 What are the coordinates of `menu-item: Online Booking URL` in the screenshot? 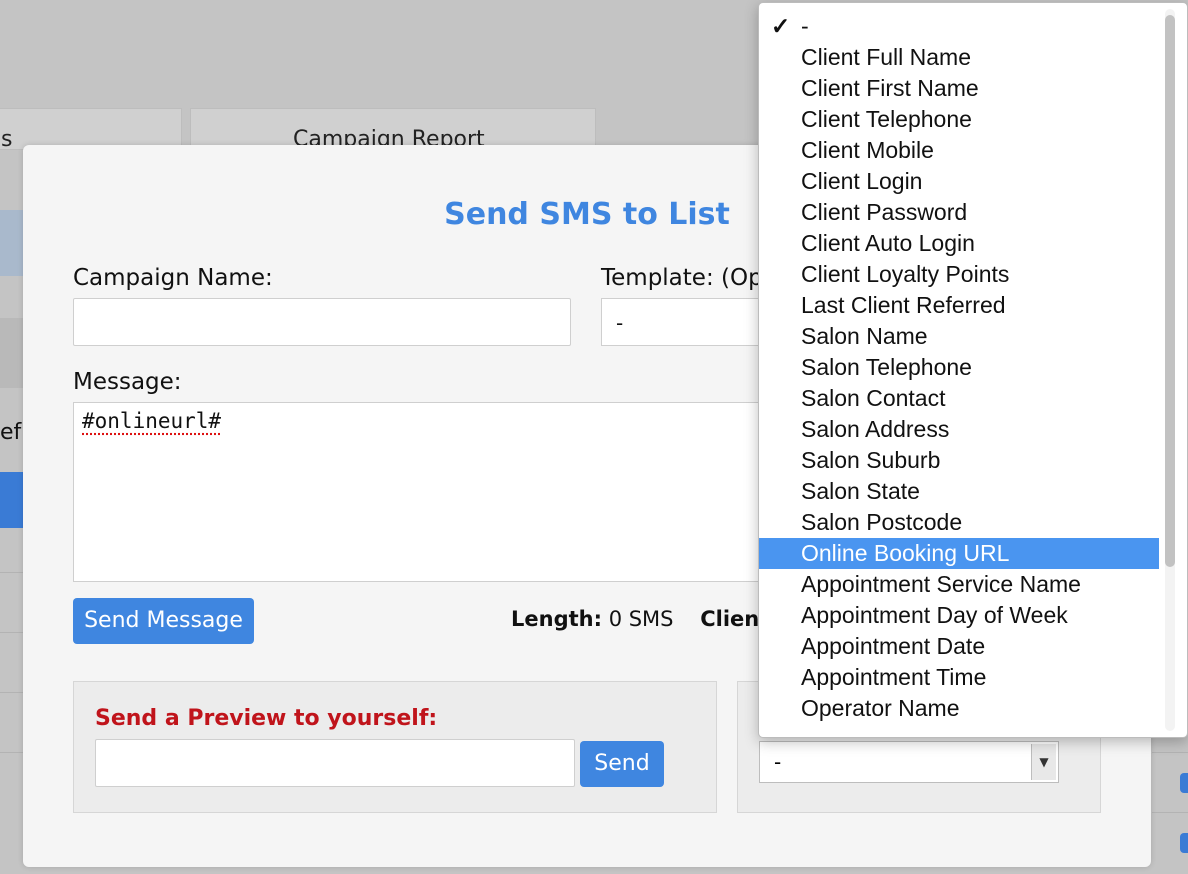 It's located at (959, 553).